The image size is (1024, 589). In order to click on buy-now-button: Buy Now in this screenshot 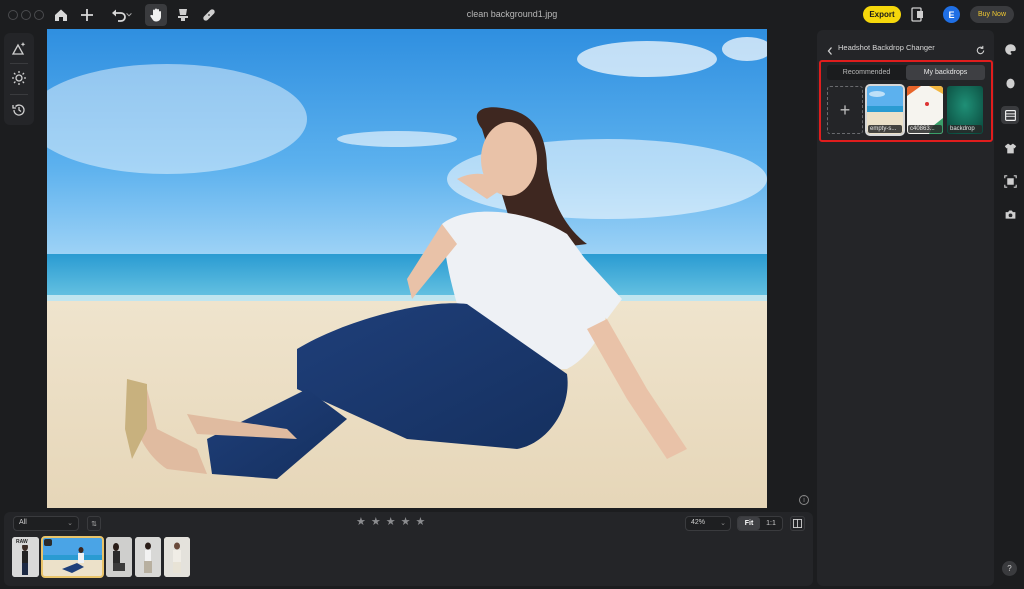, I will do `click(992, 14)`.